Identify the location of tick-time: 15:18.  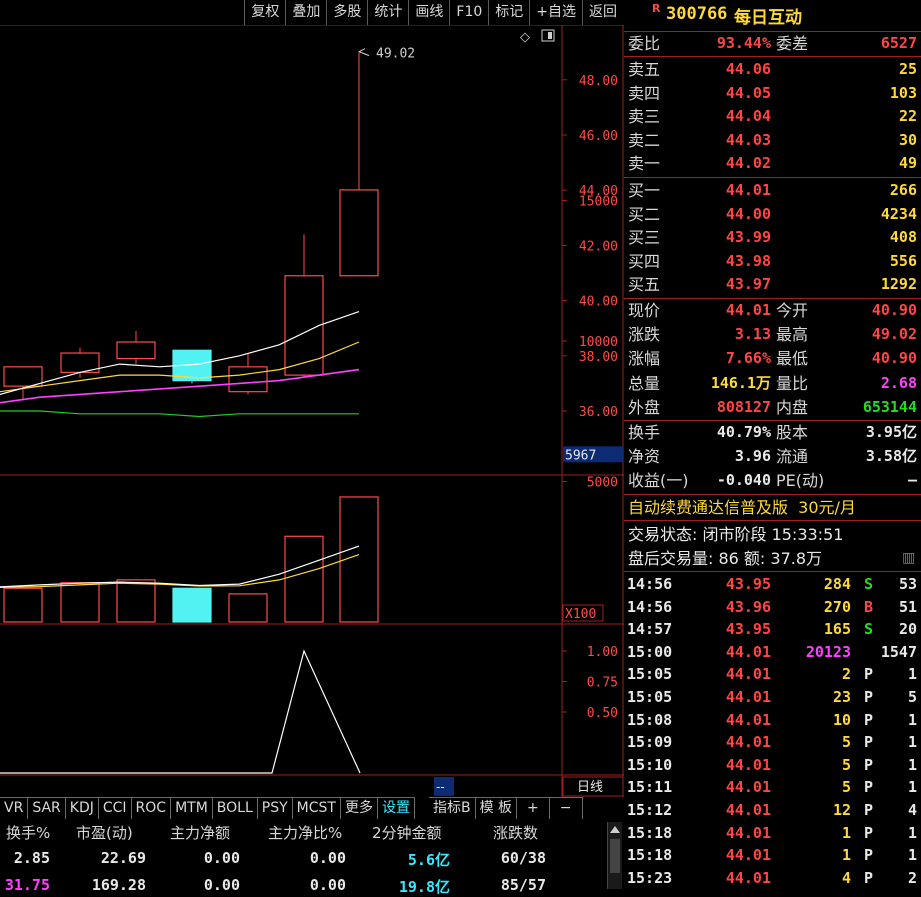
(650, 855).